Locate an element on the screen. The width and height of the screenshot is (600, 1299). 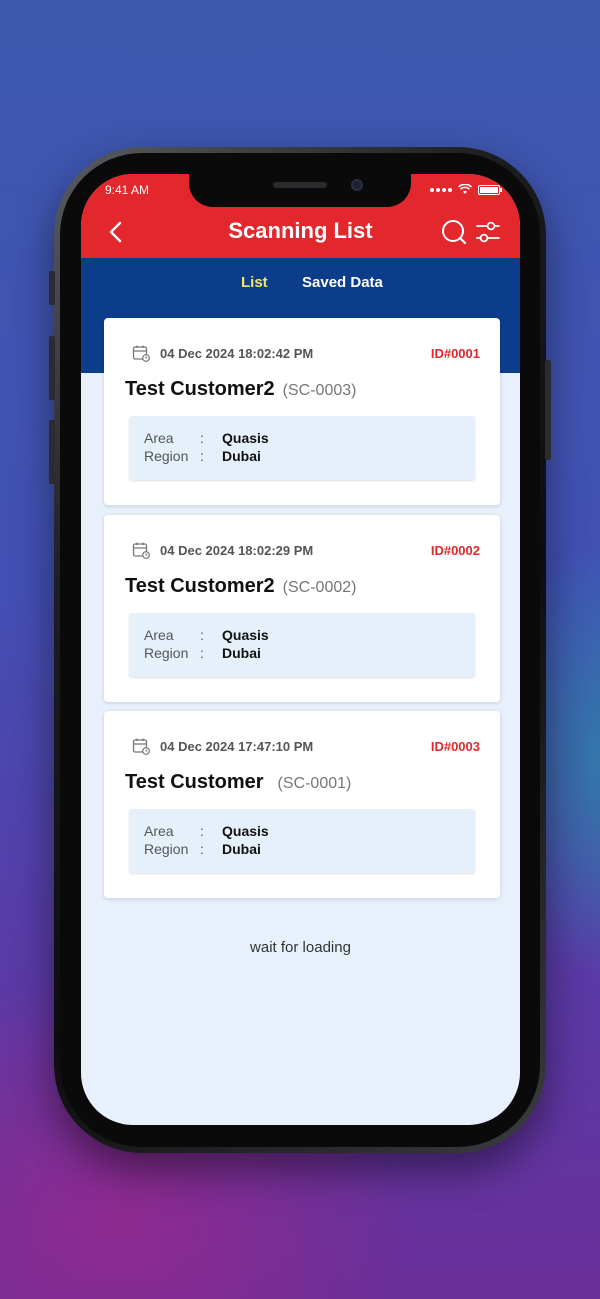
tab-list: List is located at coordinates (254, 282).